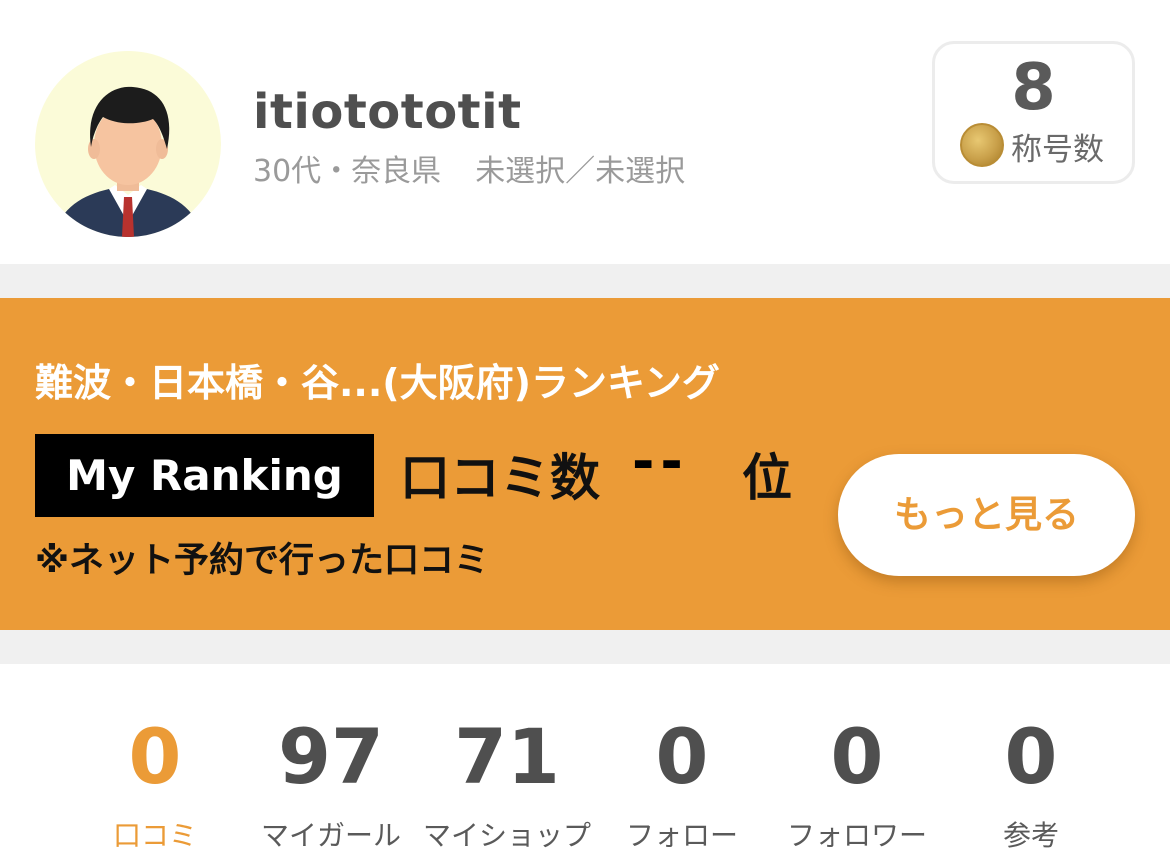 The image size is (1170, 863). I want to click on stat-reviews: 0 口コミ, so click(155, 784).